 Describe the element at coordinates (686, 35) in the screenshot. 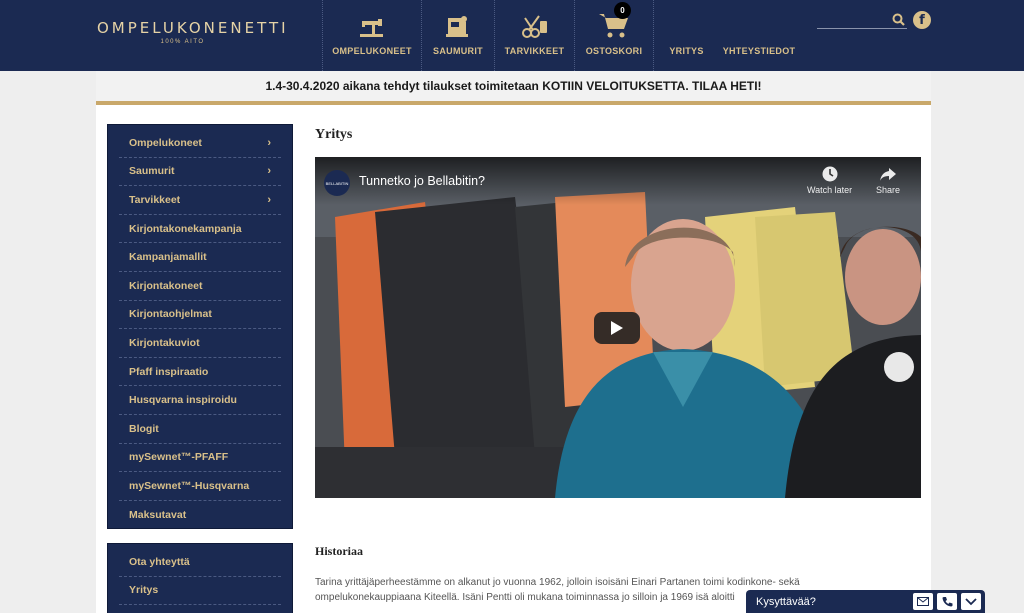

I see `nav-yritys: YRITYS` at that location.